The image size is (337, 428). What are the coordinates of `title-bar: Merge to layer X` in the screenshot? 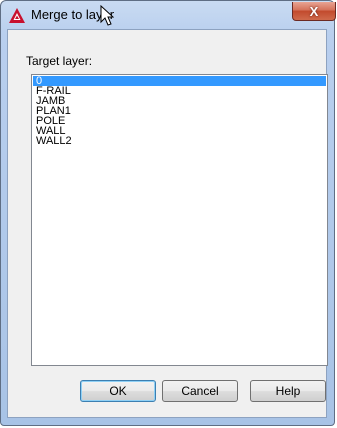 It's located at (168, 15).